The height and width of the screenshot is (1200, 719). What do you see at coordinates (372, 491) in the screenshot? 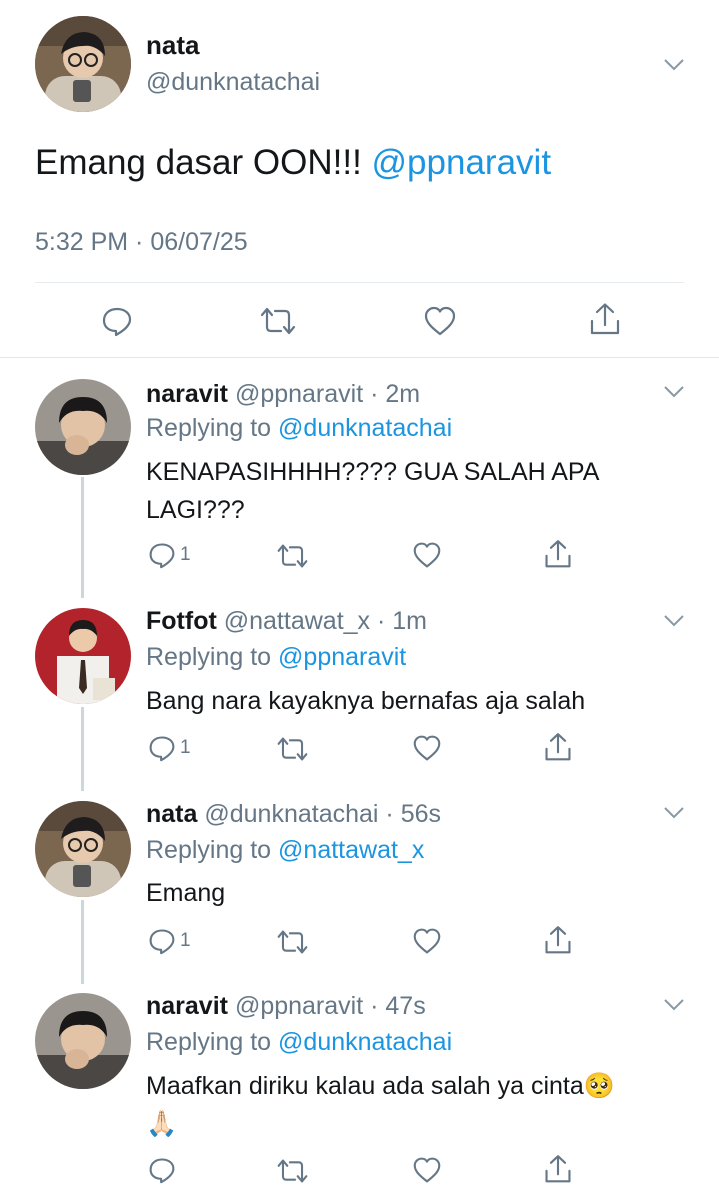
I see `reply-text: KENAPASIHHHH???? GUA SALAH APA LAGI???` at bounding box center [372, 491].